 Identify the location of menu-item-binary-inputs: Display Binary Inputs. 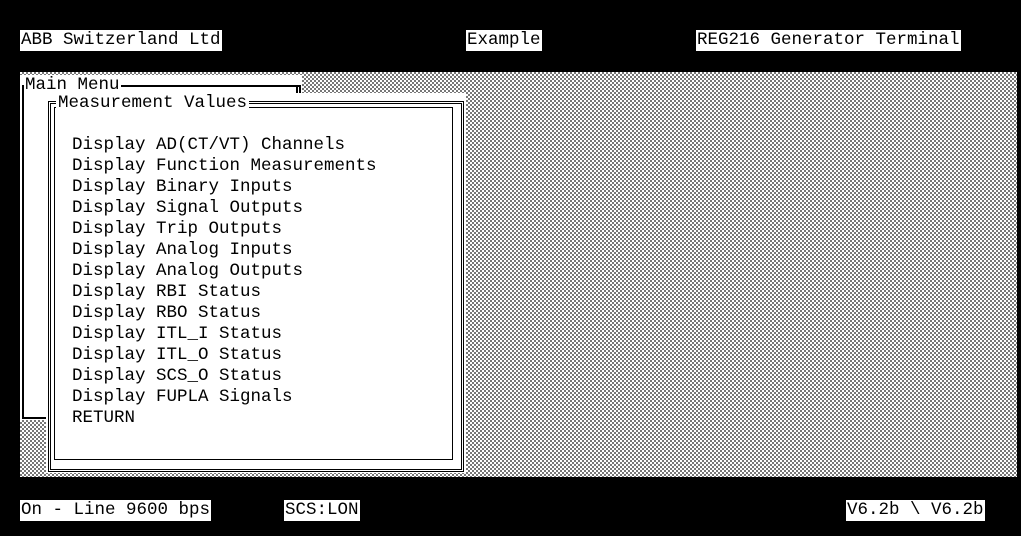
(224, 187).